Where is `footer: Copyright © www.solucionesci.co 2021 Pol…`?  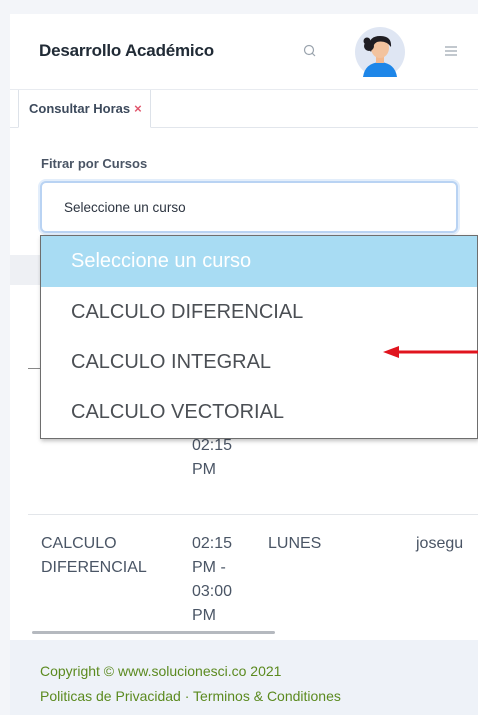 footer: Copyright © www.solucionesci.co 2021 Pol… is located at coordinates (244, 677).